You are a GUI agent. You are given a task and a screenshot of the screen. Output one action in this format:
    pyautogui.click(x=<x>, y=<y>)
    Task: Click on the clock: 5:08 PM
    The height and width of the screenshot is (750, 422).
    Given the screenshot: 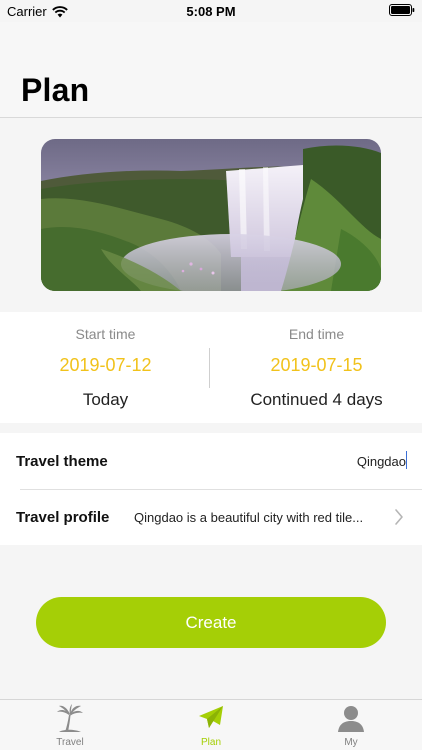 What is the action you would take?
    pyautogui.click(x=211, y=11)
    